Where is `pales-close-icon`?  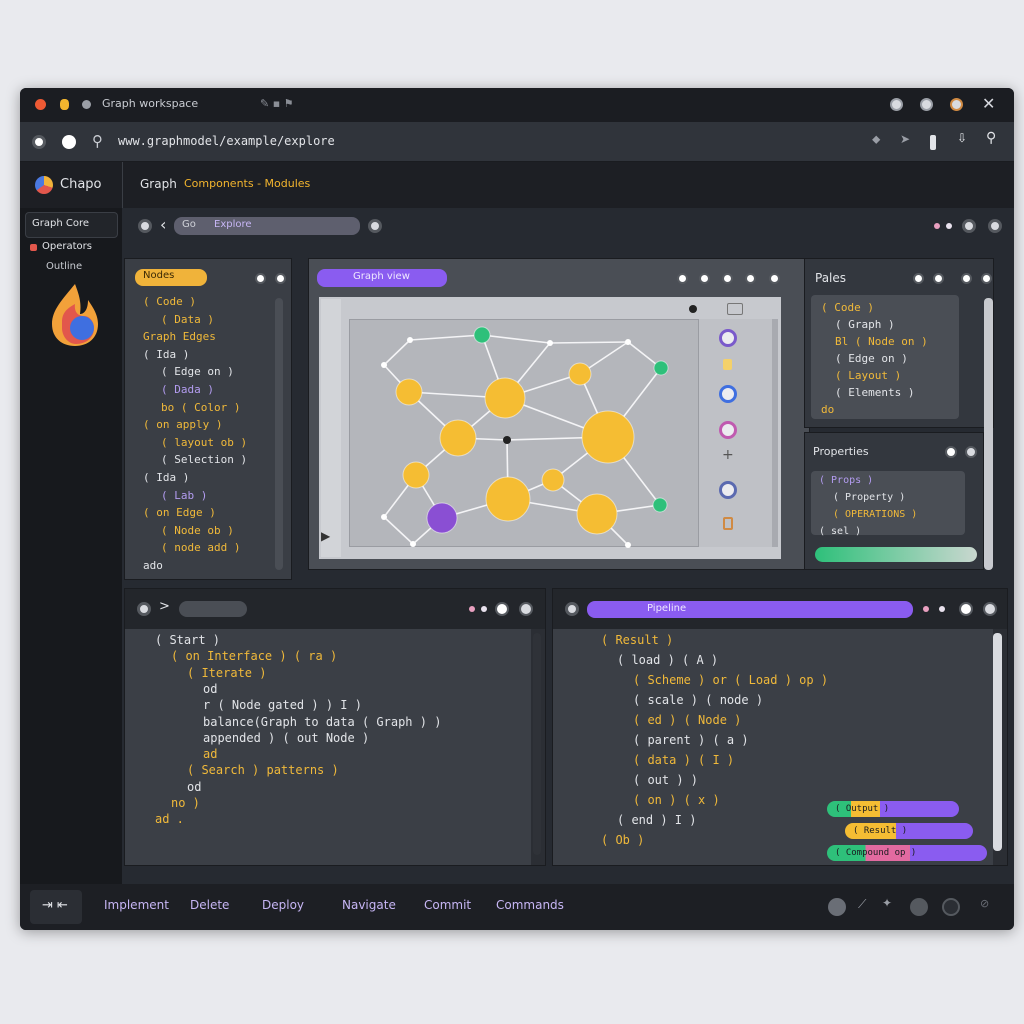 pales-close-icon is located at coordinates (986, 278).